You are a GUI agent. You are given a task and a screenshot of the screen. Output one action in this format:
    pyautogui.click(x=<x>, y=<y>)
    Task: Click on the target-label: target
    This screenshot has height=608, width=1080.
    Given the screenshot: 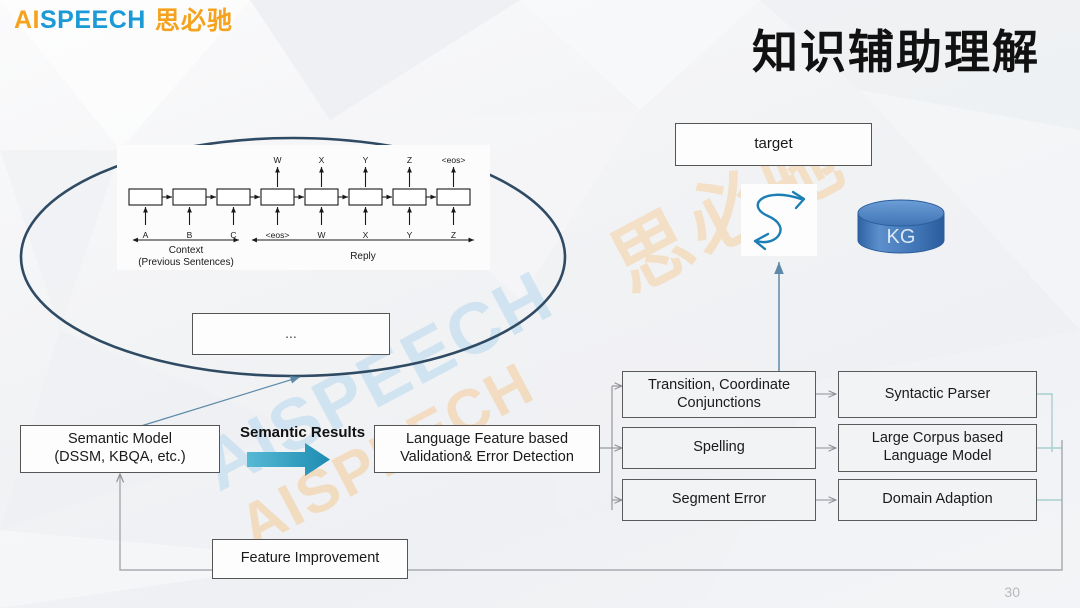 What is the action you would take?
    pyautogui.click(x=773, y=144)
    